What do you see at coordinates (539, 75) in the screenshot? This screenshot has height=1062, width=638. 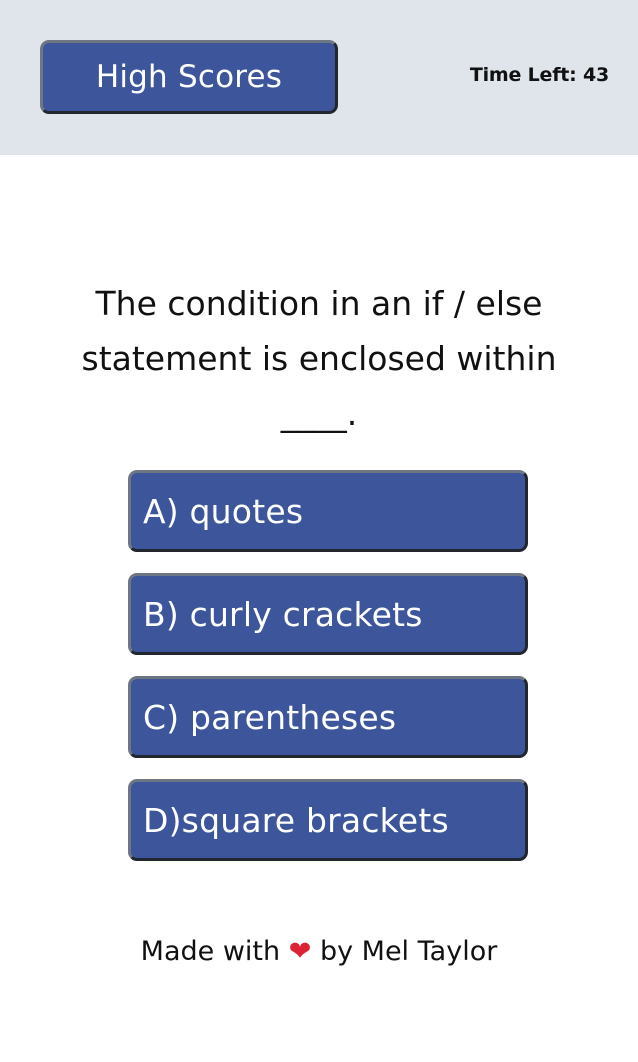 I see `time-left-label: Time Left: 43` at bounding box center [539, 75].